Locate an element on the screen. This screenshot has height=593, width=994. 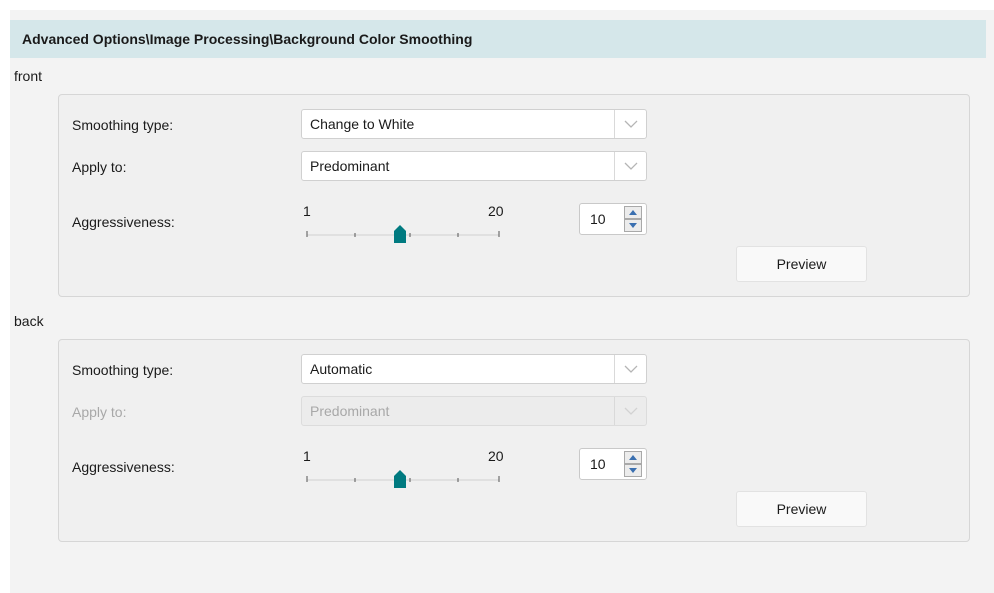
smoothing-type-value: Automatic is located at coordinates (341, 369).